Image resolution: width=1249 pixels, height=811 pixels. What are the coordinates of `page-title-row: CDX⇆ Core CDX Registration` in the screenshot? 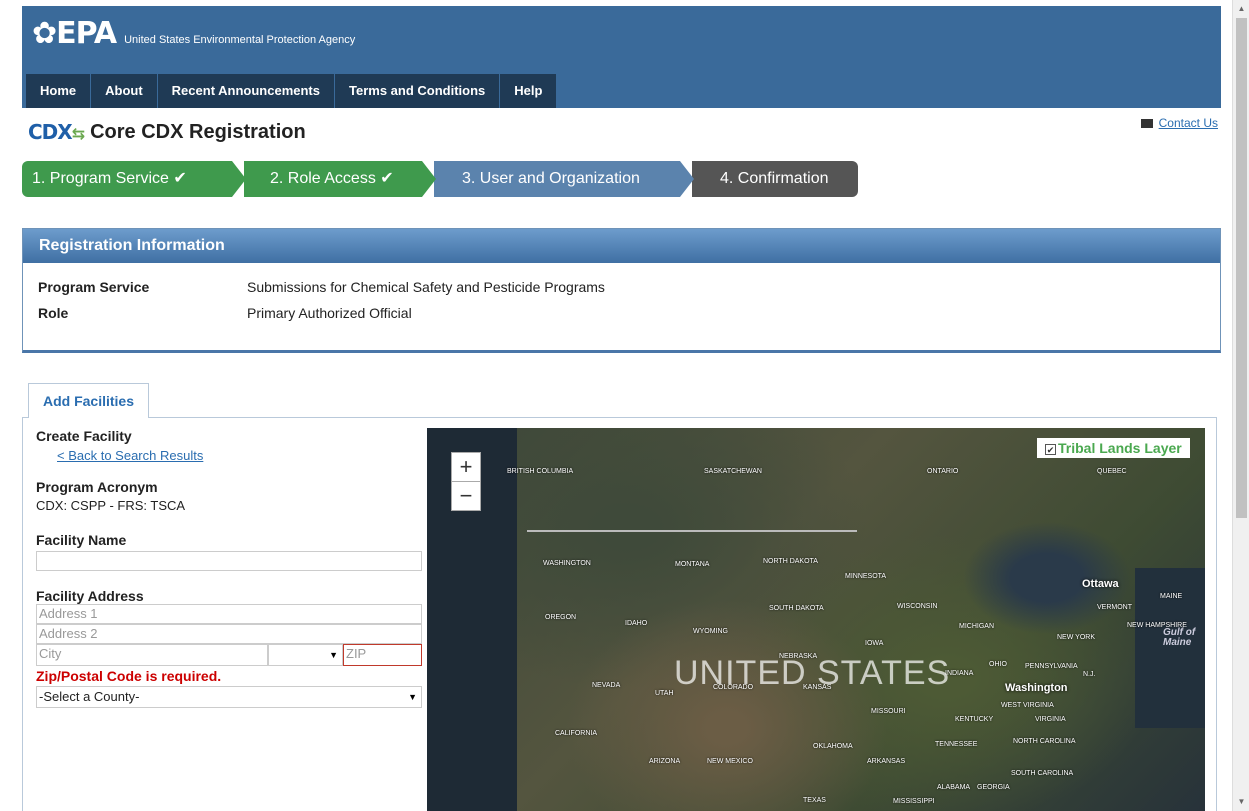 It's located at (167, 132).